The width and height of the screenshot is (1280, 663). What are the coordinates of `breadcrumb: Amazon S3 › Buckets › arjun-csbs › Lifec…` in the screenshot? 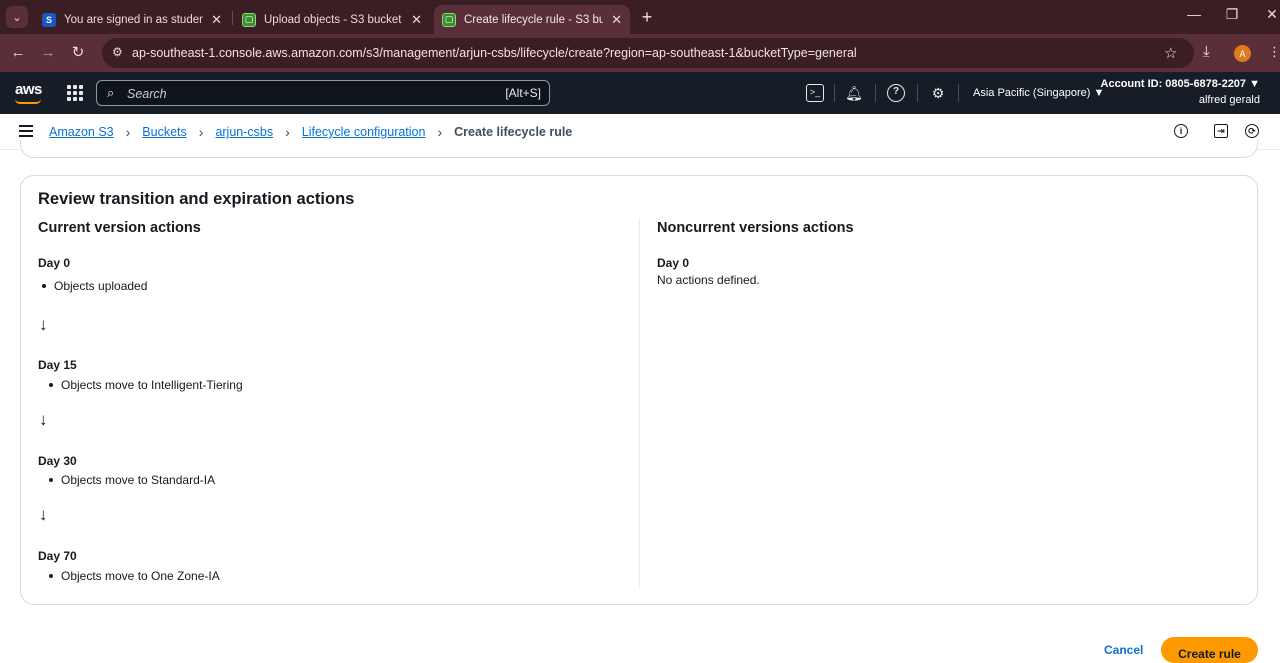 It's located at (310, 132).